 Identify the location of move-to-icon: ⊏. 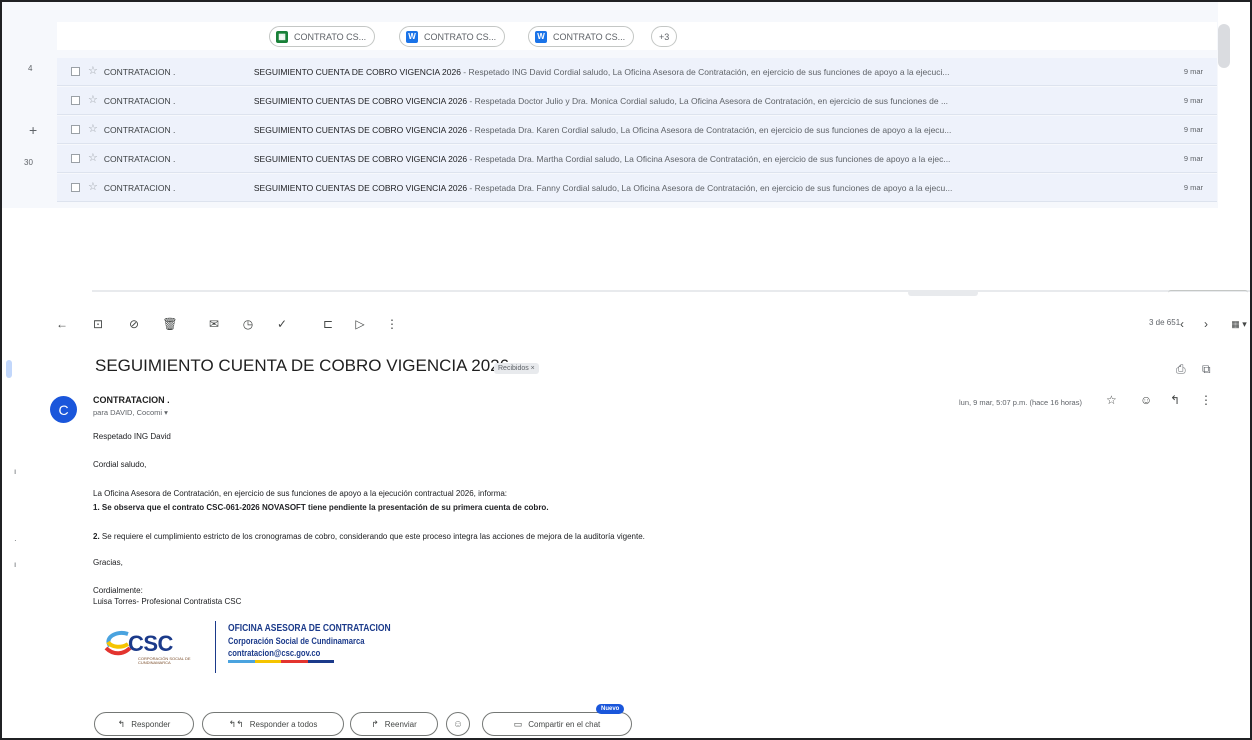
(328, 324).